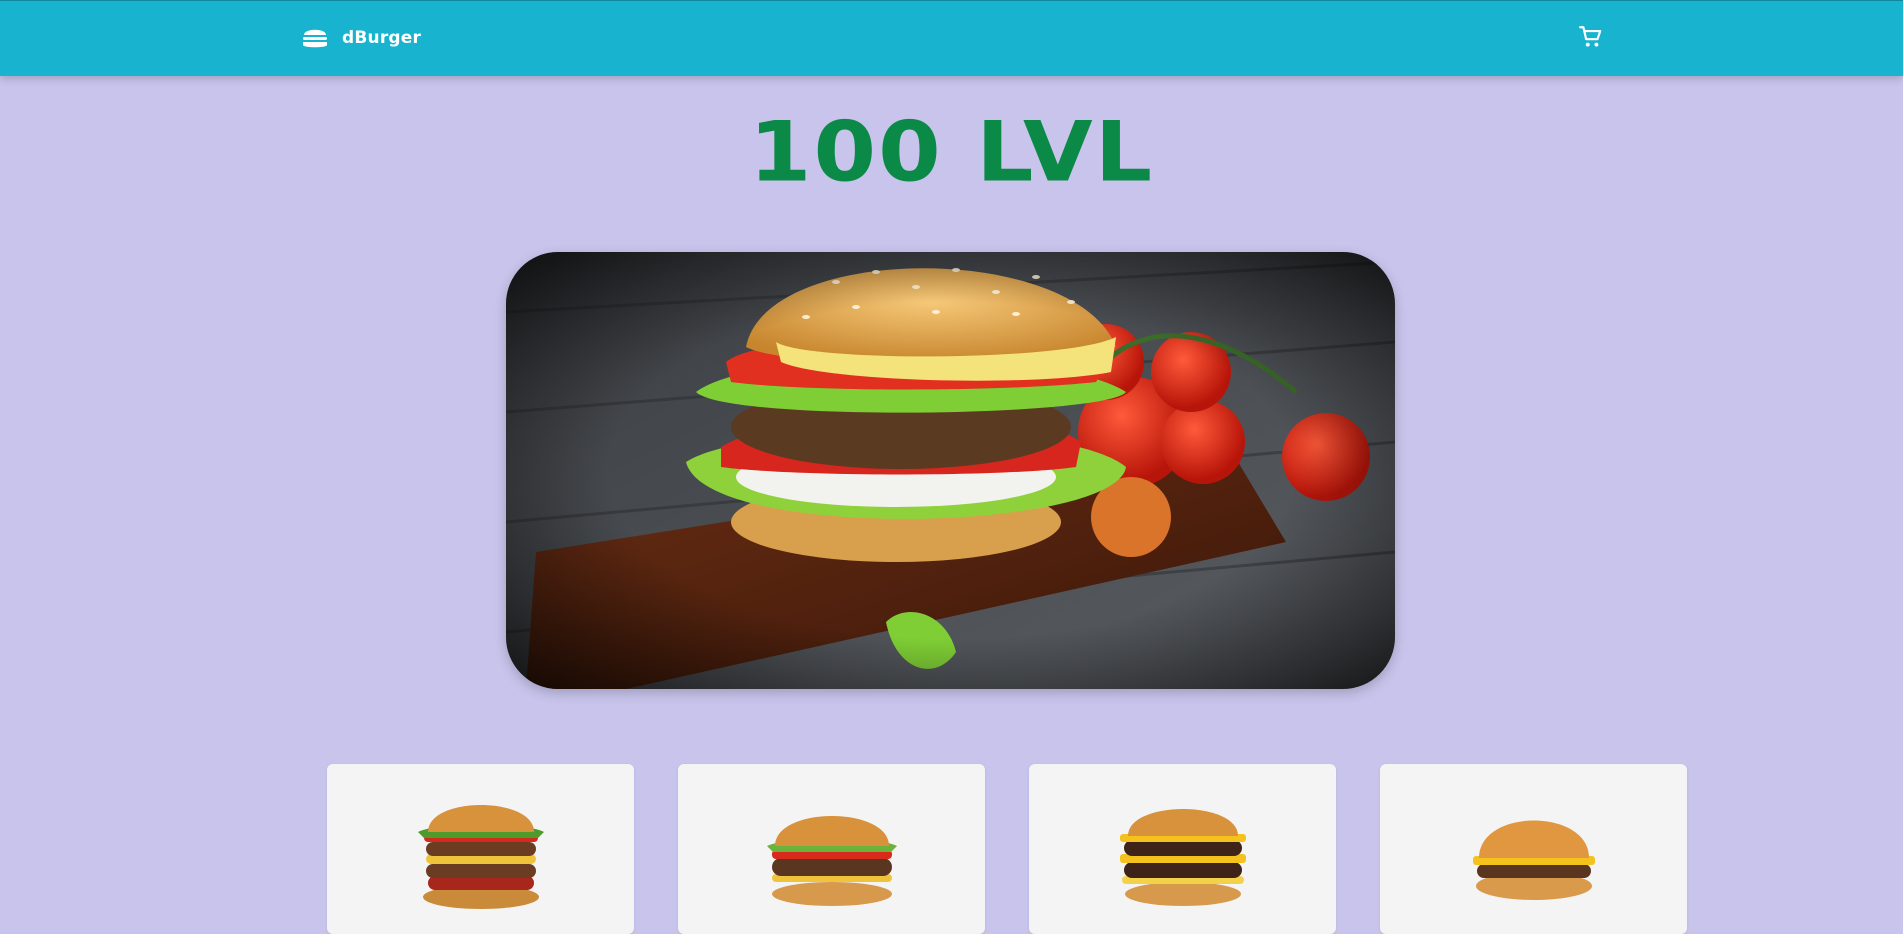 The height and width of the screenshot is (934, 1903). I want to click on hero-title: 100 LVL, so click(951, 152).